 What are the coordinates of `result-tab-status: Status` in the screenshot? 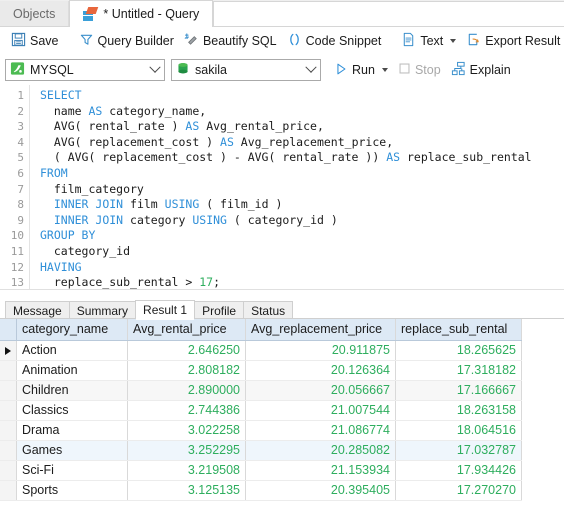 It's located at (268, 310).